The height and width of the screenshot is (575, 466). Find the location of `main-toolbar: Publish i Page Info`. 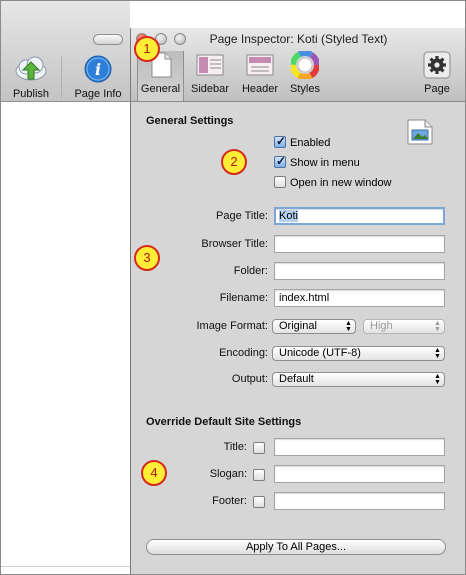

main-toolbar: Publish i Page Info is located at coordinates (65, 51).